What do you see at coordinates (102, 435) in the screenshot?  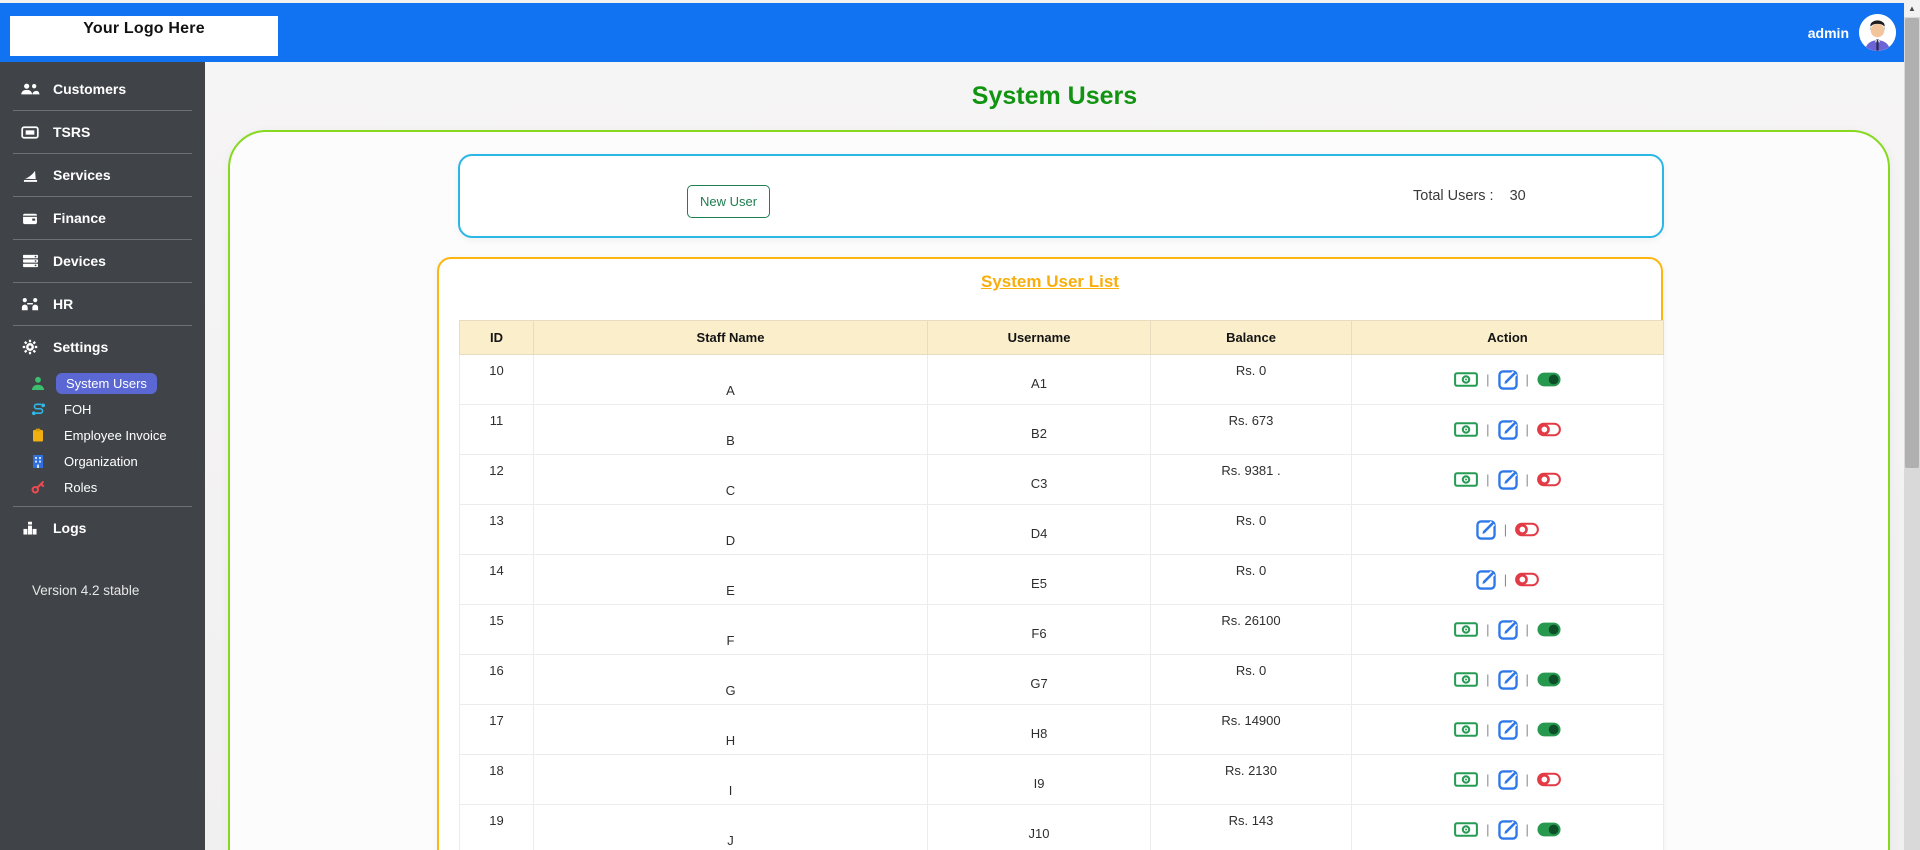 I see `sidebar-subitem-employee-invoice: Employee Invoice` at bounding box center [102, 435].